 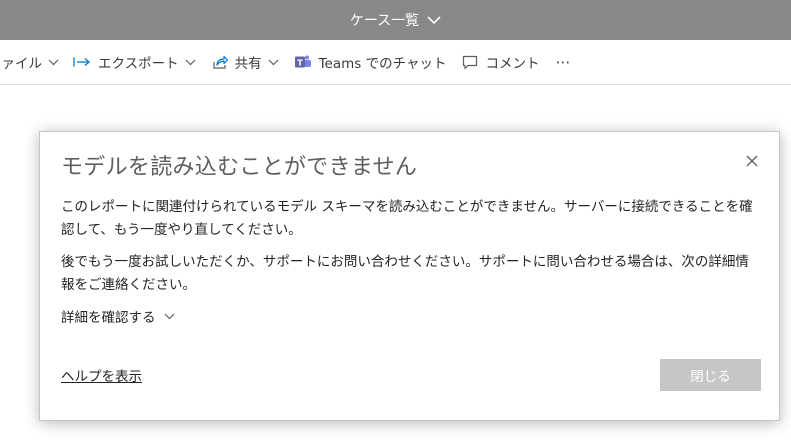 What do you see at coordinates (512, 64) in the screenshot?
I see `comment-label: コメント` at bounding box center [512, 64].